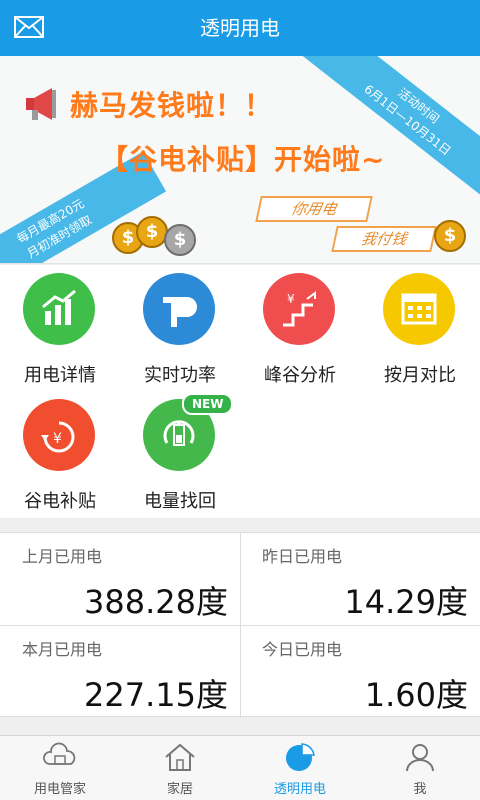 Image resolution: width=480 pixels, height=800 pixels. I want to click on p-logo-icon, so click(179, 309).